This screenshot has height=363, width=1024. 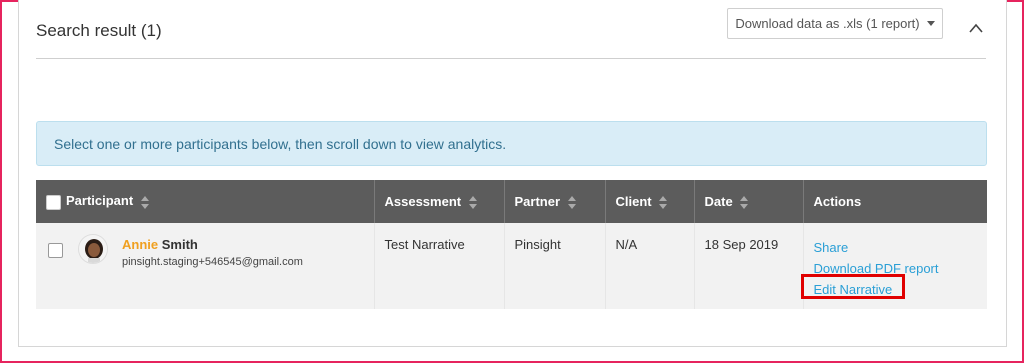 I want to click on date-cell: 18 Sep 2019, so click(x=749, y=266).